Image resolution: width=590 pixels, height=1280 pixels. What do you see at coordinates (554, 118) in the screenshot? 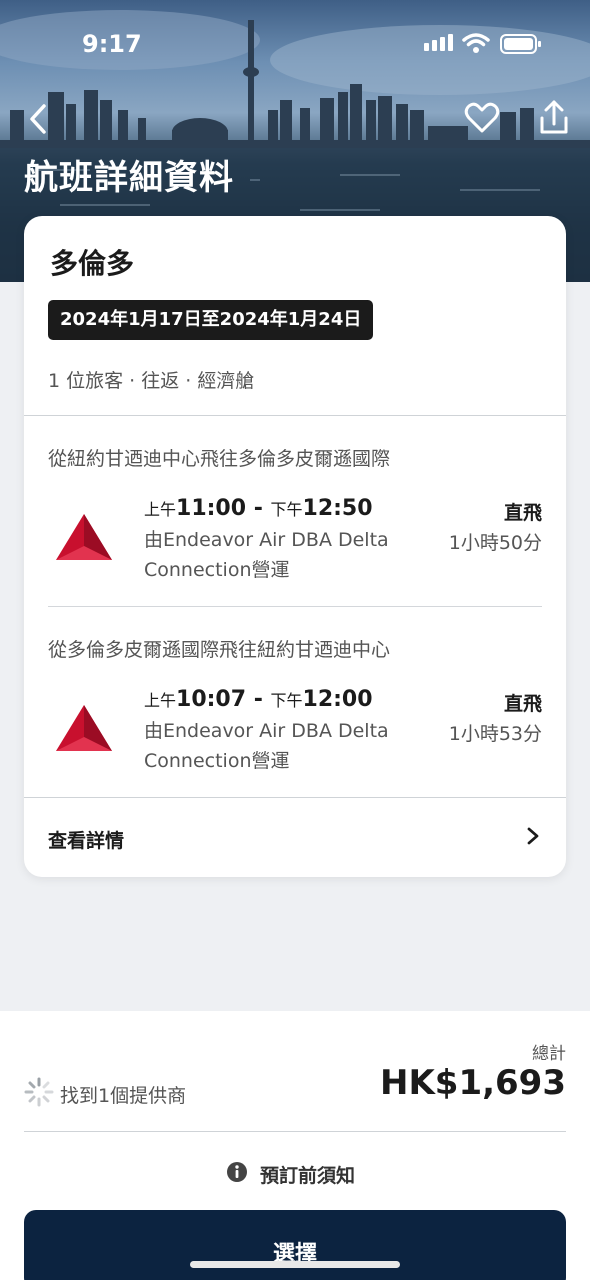
I see `share-icon` at bounding box center [554, 118].